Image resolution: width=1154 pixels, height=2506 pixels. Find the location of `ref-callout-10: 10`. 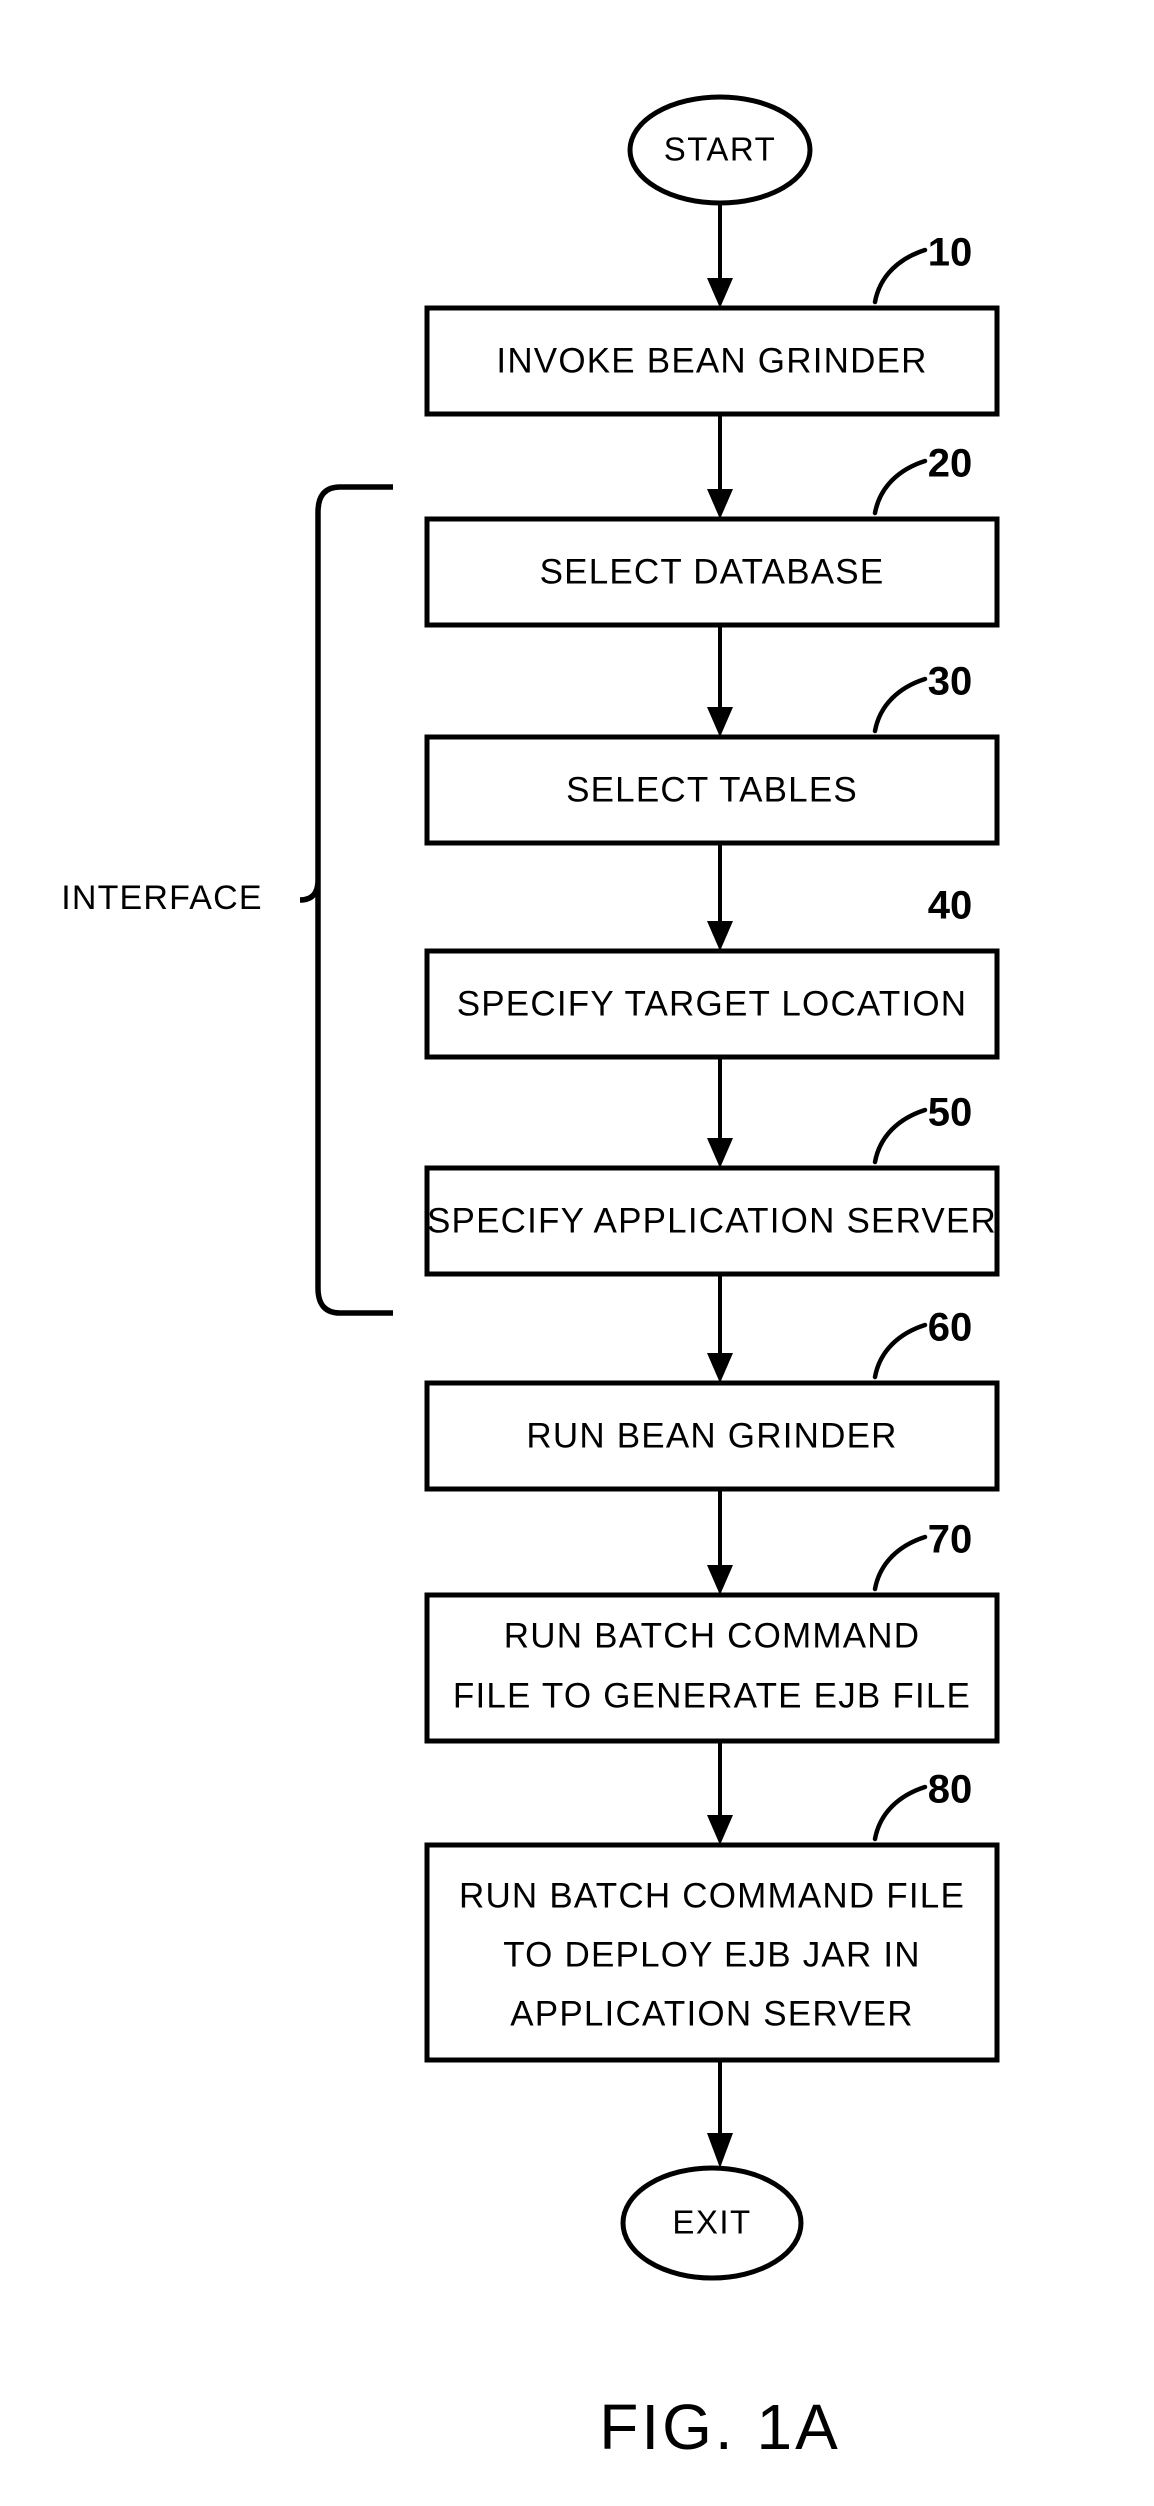

ref-callout-10: 10 is located at coordinates (922, 268).